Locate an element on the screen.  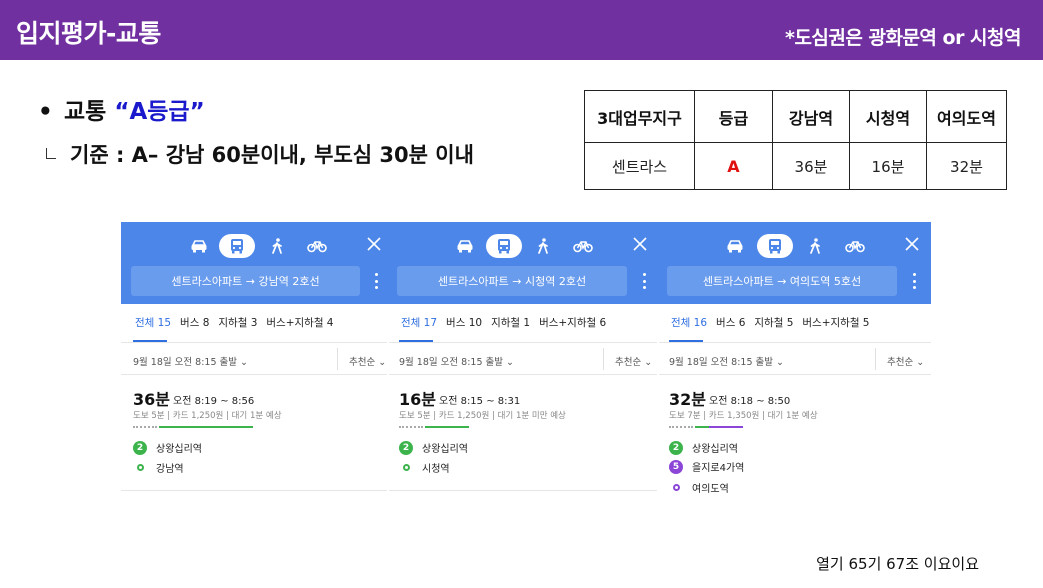
tab-subway: 지하철 1 is located at coordinates (510, 323).